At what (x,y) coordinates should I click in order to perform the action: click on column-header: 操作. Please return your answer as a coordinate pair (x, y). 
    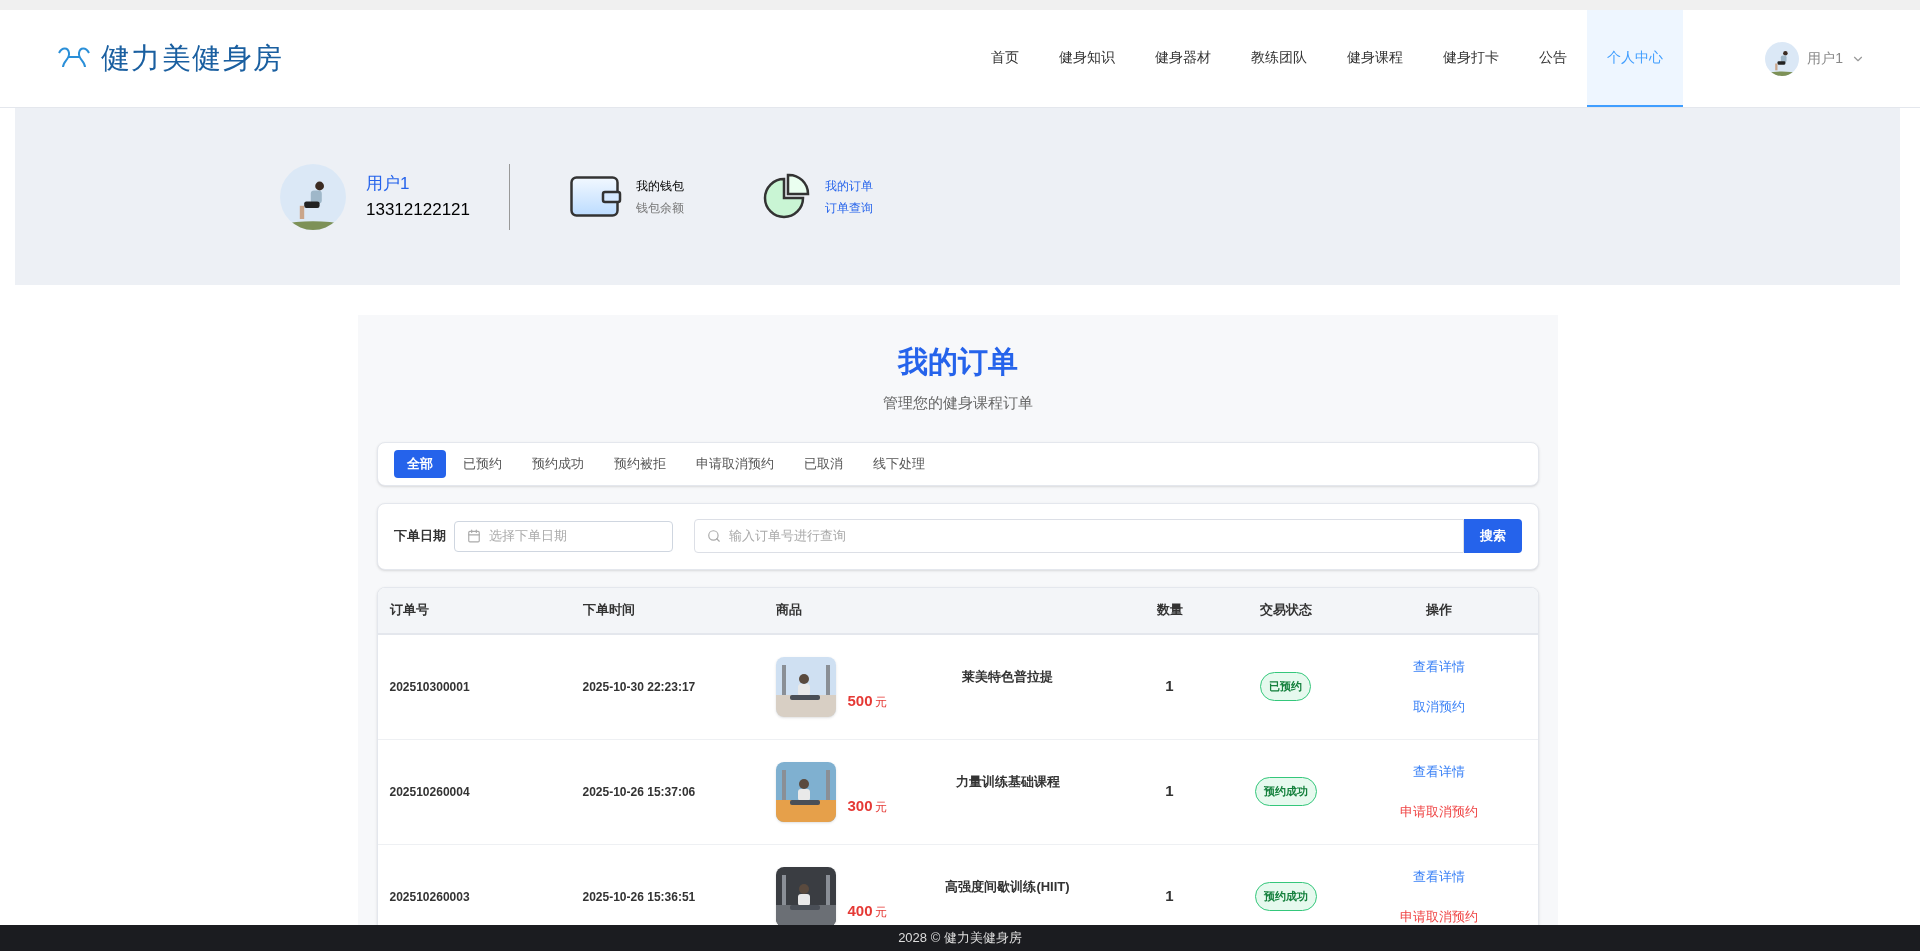
    Looking at the image, I should click on (1439, 610).